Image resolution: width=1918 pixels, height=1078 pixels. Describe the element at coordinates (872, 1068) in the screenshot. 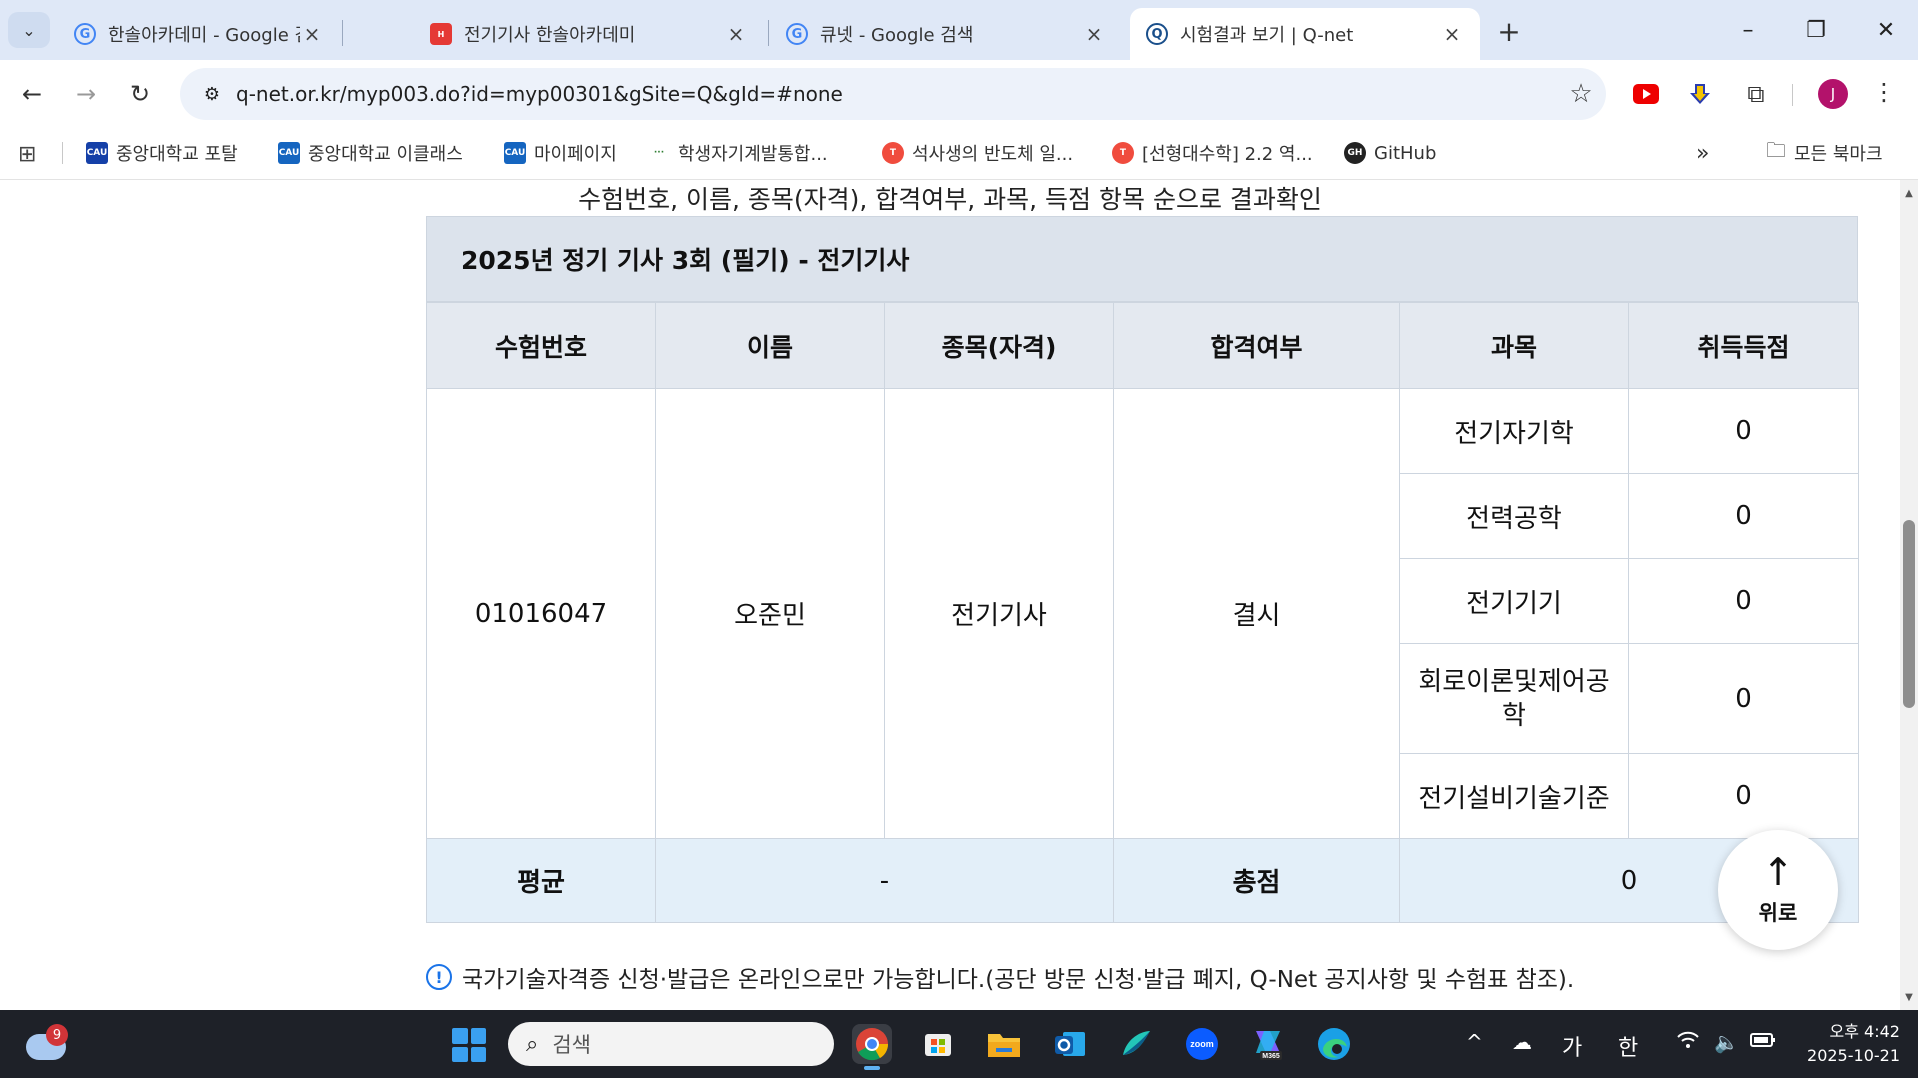

I see `active-app-indicator` at that location.